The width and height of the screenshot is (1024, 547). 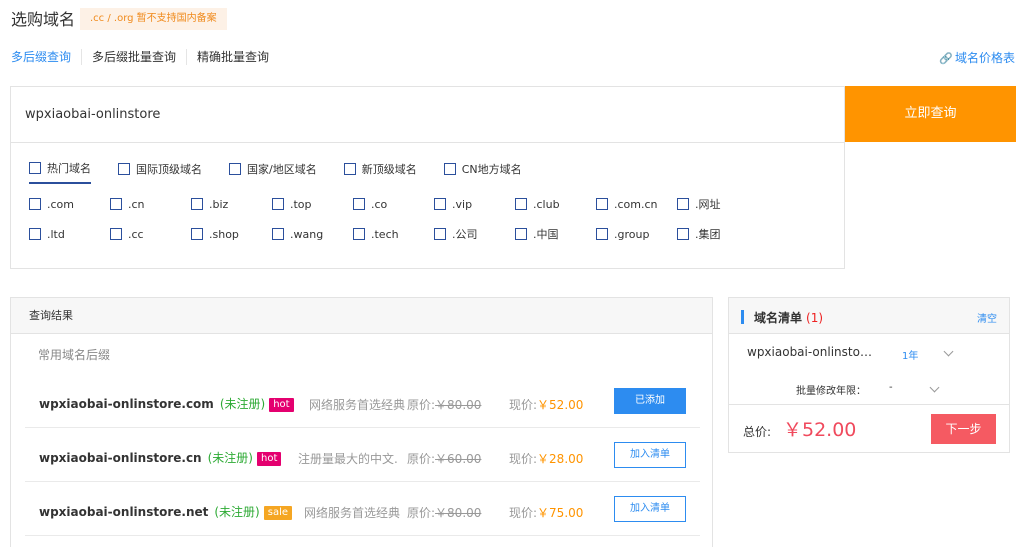 What do you see at coordinates (820, 430) in the screenshot?
I see `total-price: ￥52.00` at bounding box center [820, 430].